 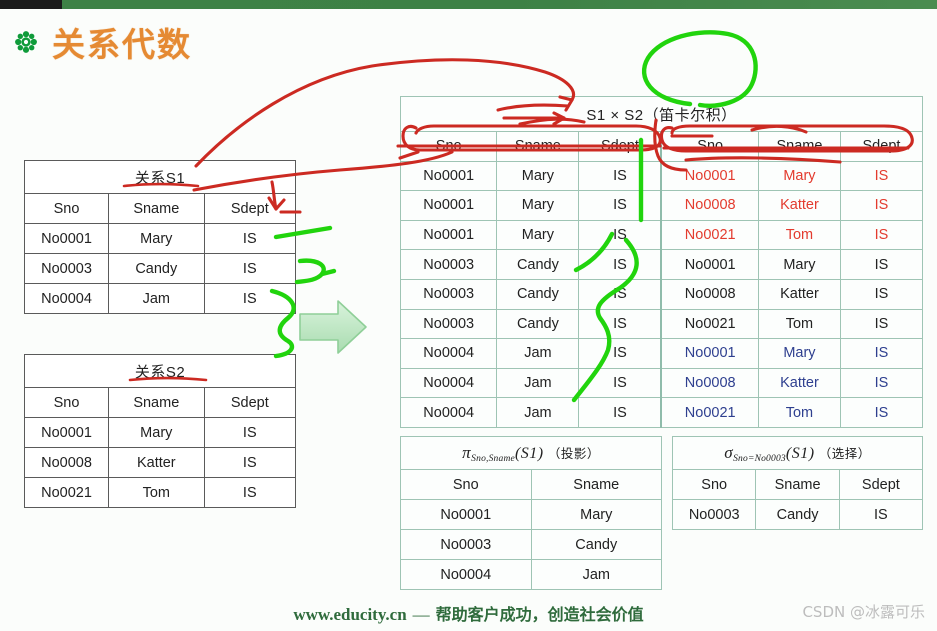 I want to click on table-row: No0003 Candy IS No0021 Tom IS, so click(x=661, y=324).